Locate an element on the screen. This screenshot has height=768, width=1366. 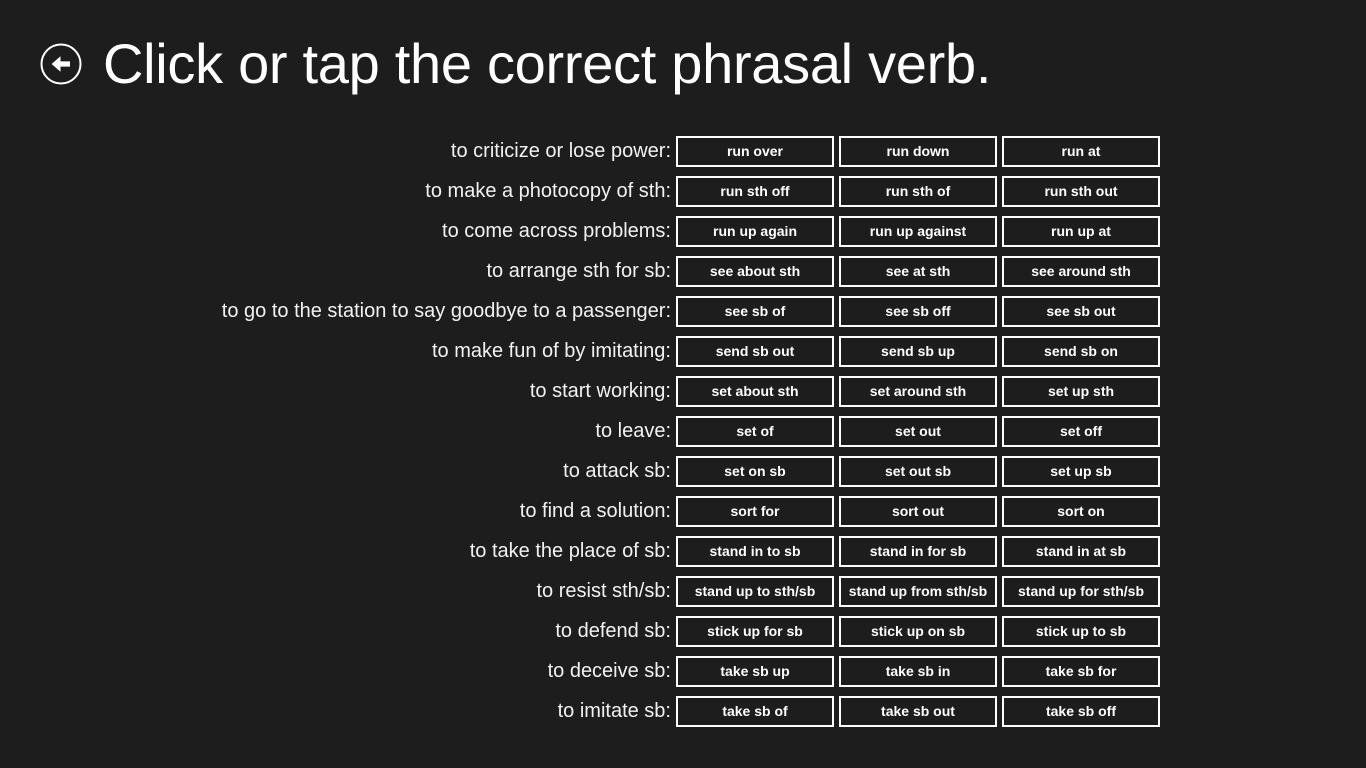
answer-option-button: sort on is located at coordinates (1081, 511).